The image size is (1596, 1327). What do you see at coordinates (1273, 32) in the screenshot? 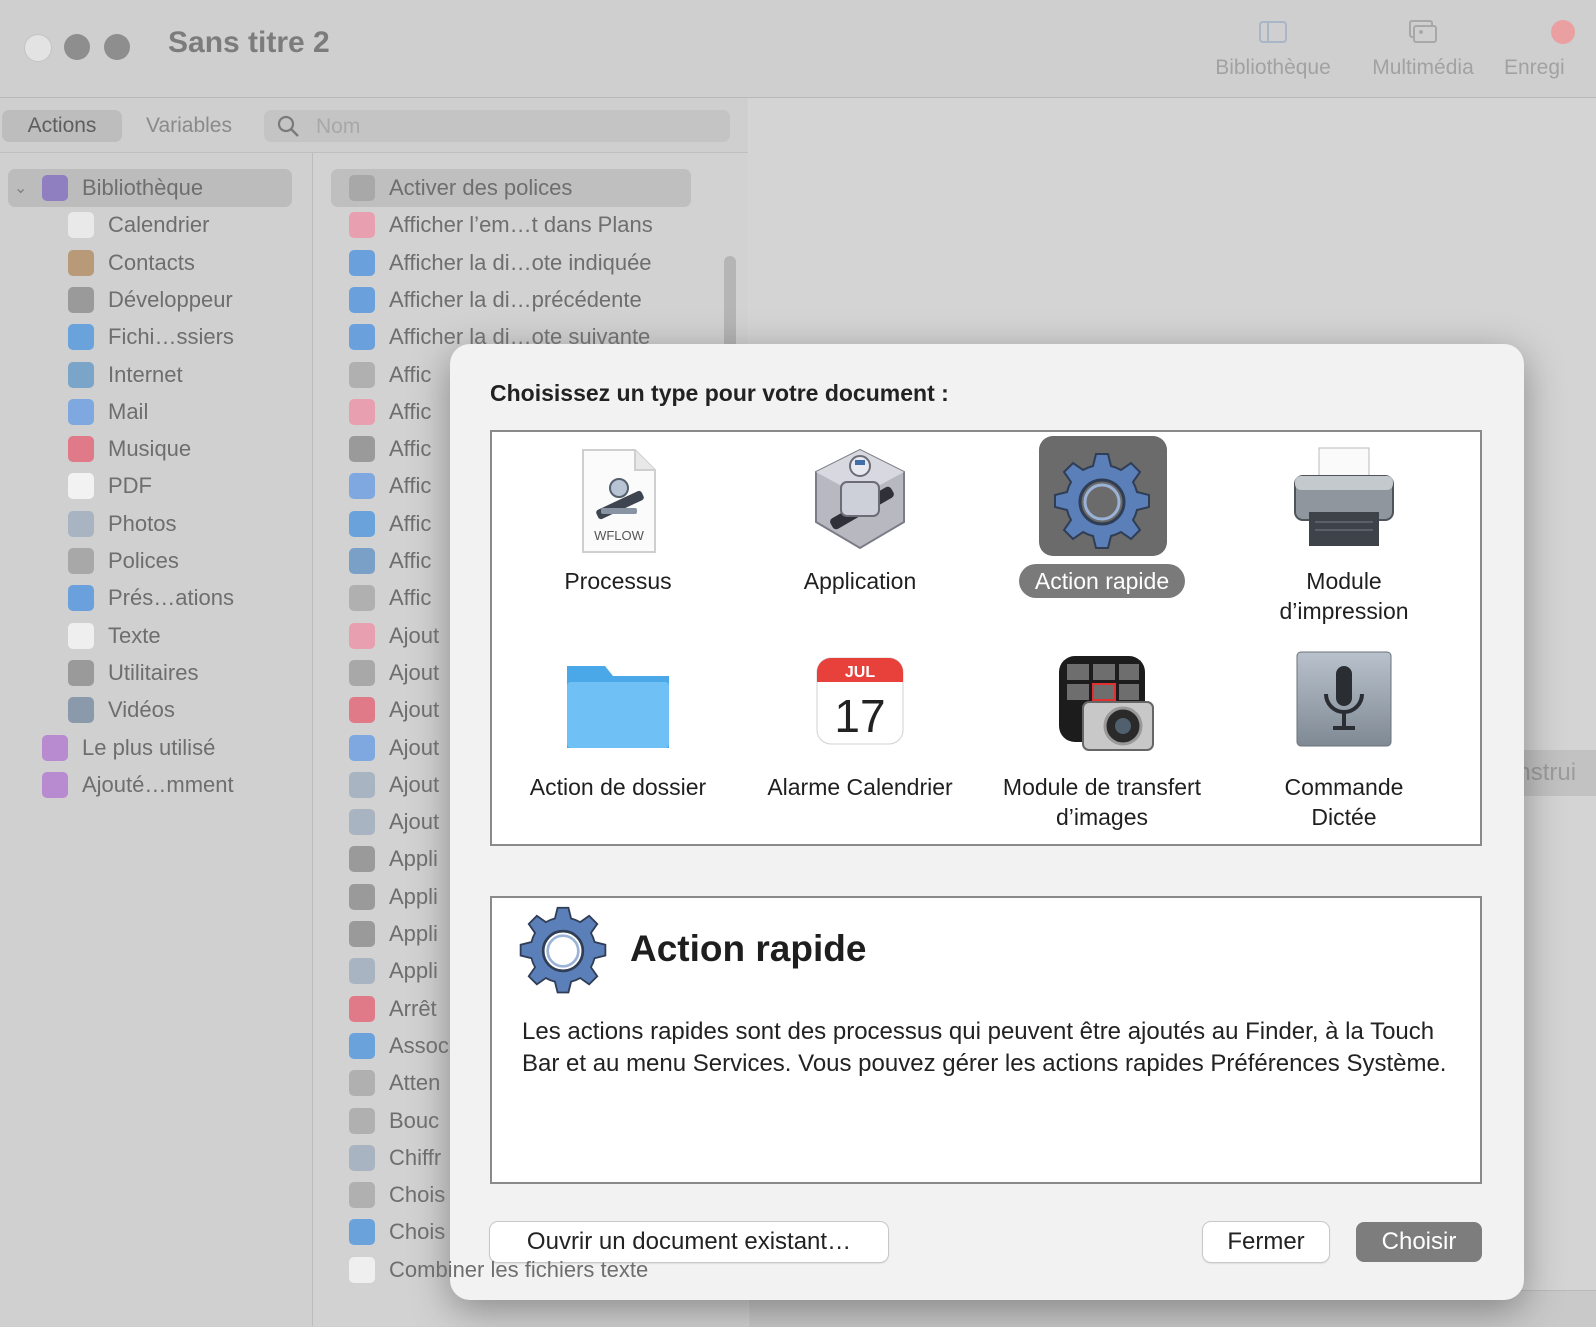
I see `sidebar-icon` at bounding box center [1273, 32].